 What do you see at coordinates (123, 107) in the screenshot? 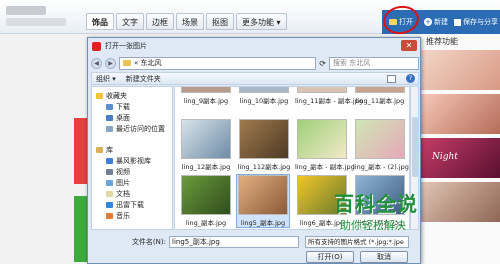
I see `nav-label: 下载` at bounding box center [123, 107].